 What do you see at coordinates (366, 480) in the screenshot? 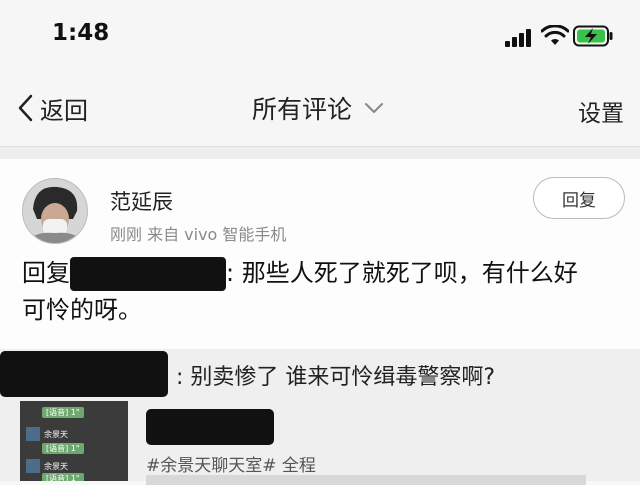
I see `truncated-text-line` at bounding box center [366, 480].